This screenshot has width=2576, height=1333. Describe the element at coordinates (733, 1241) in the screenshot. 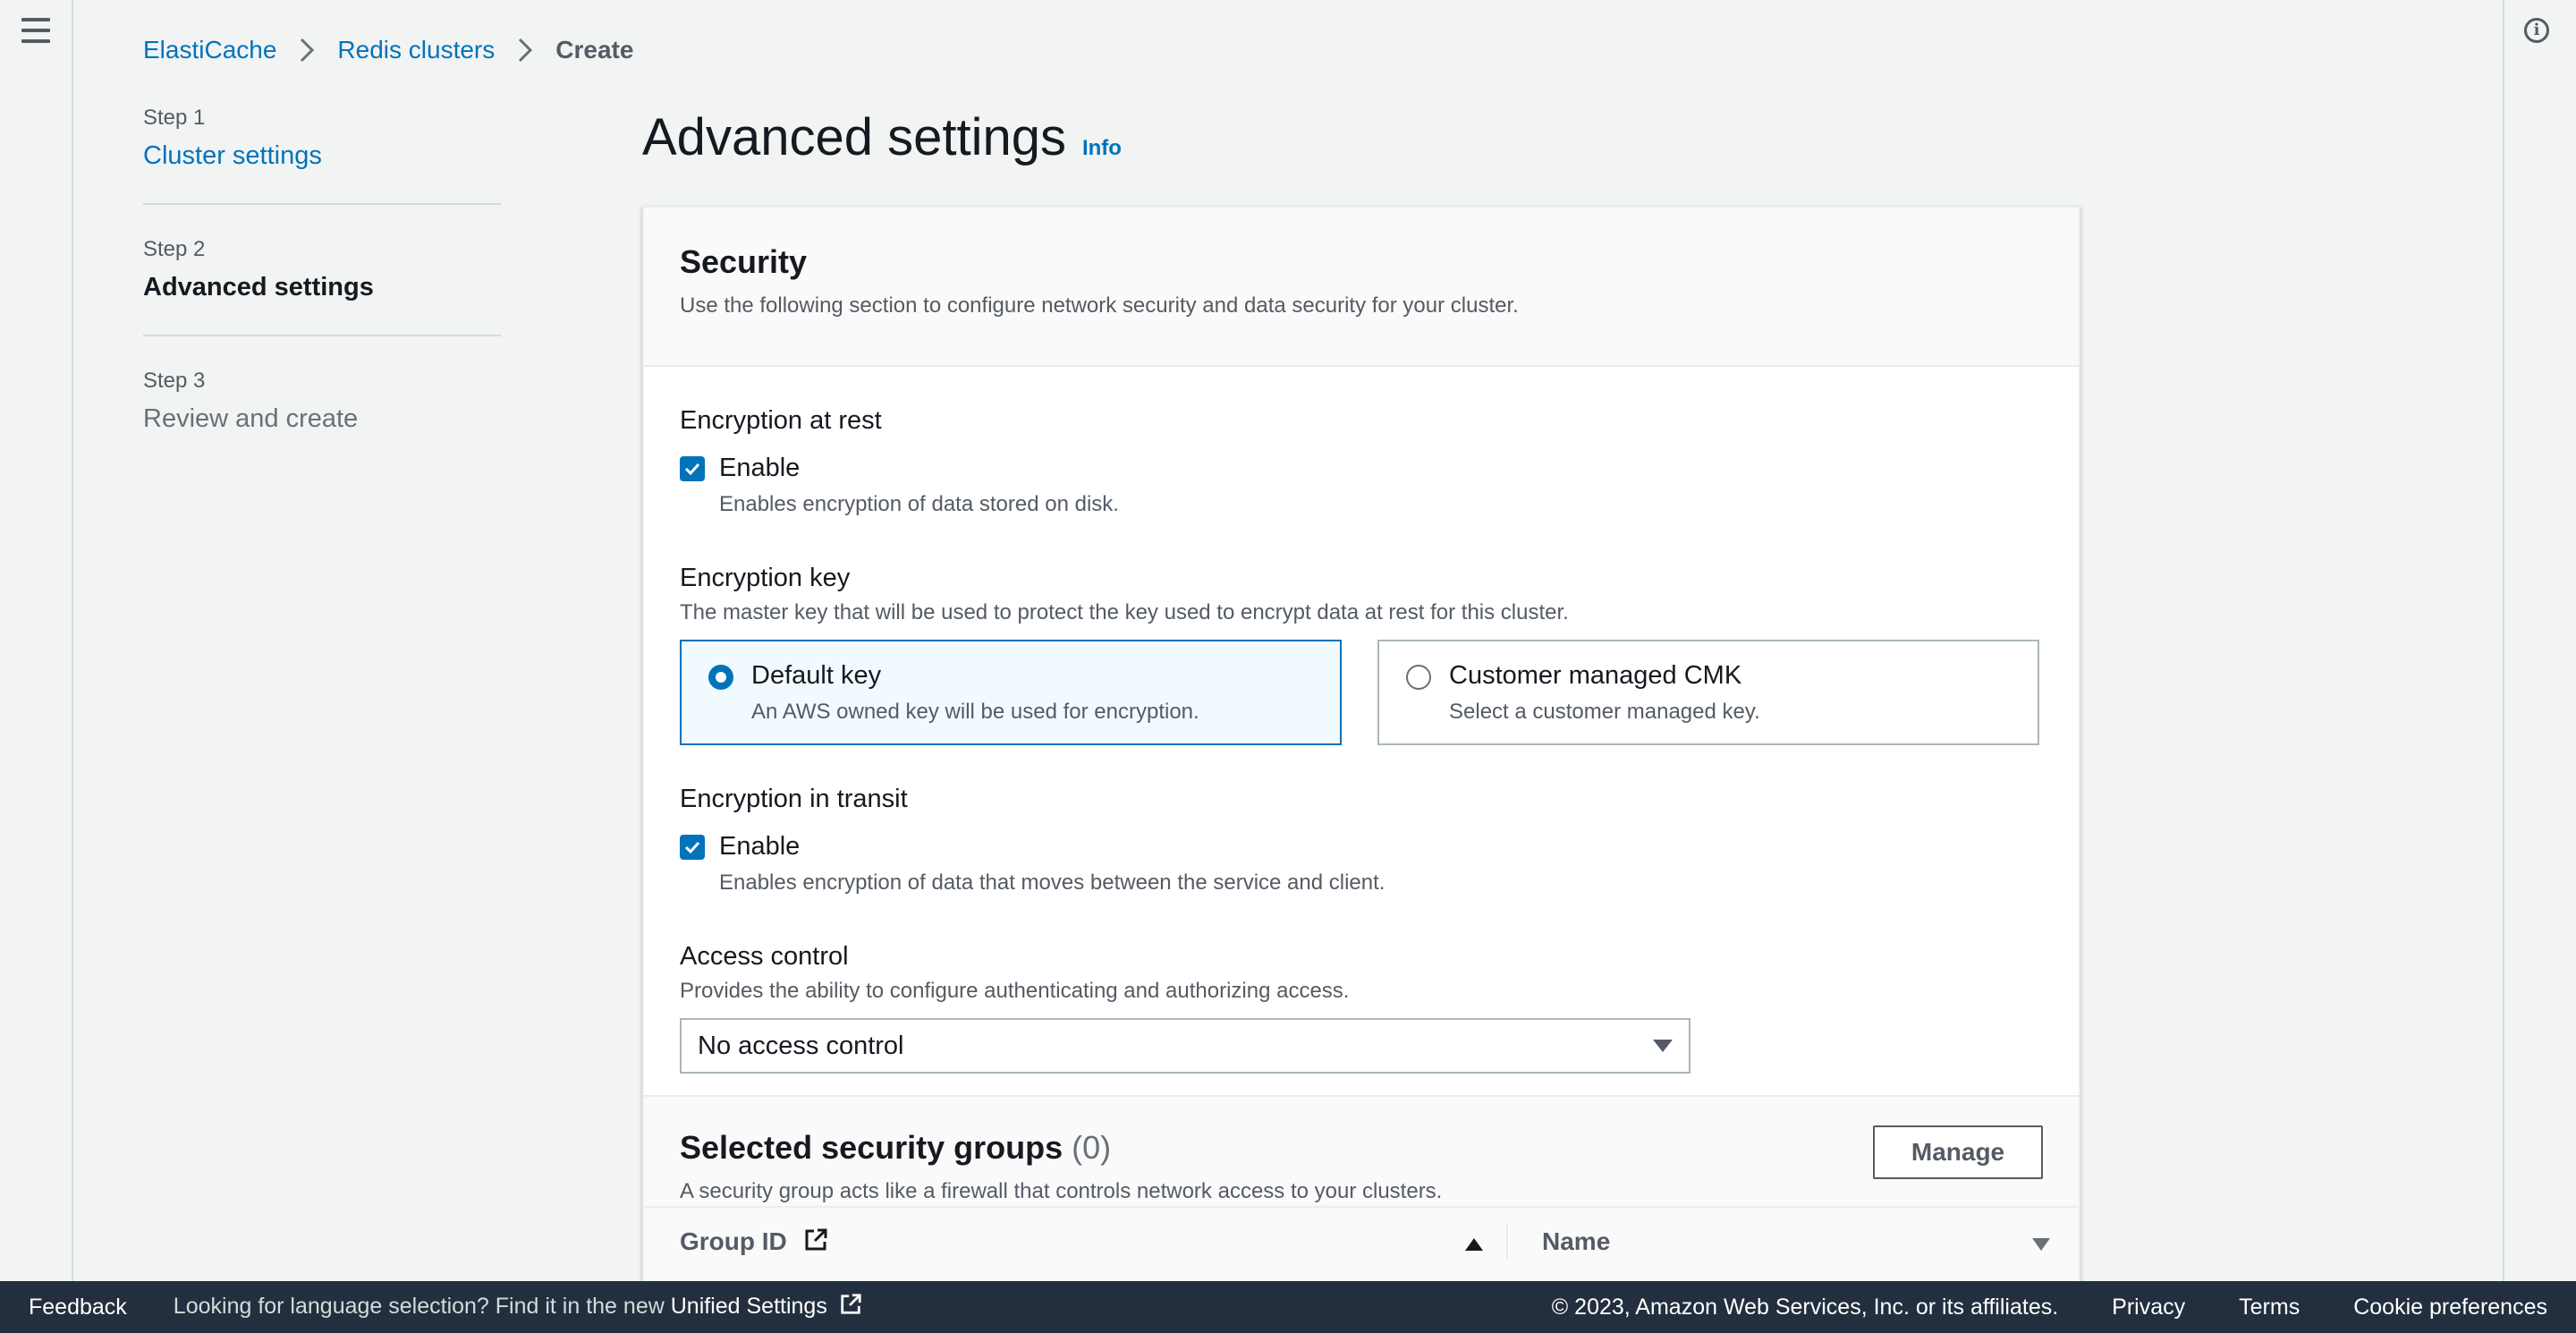

I see `column-header-label: Group ID` at that location.